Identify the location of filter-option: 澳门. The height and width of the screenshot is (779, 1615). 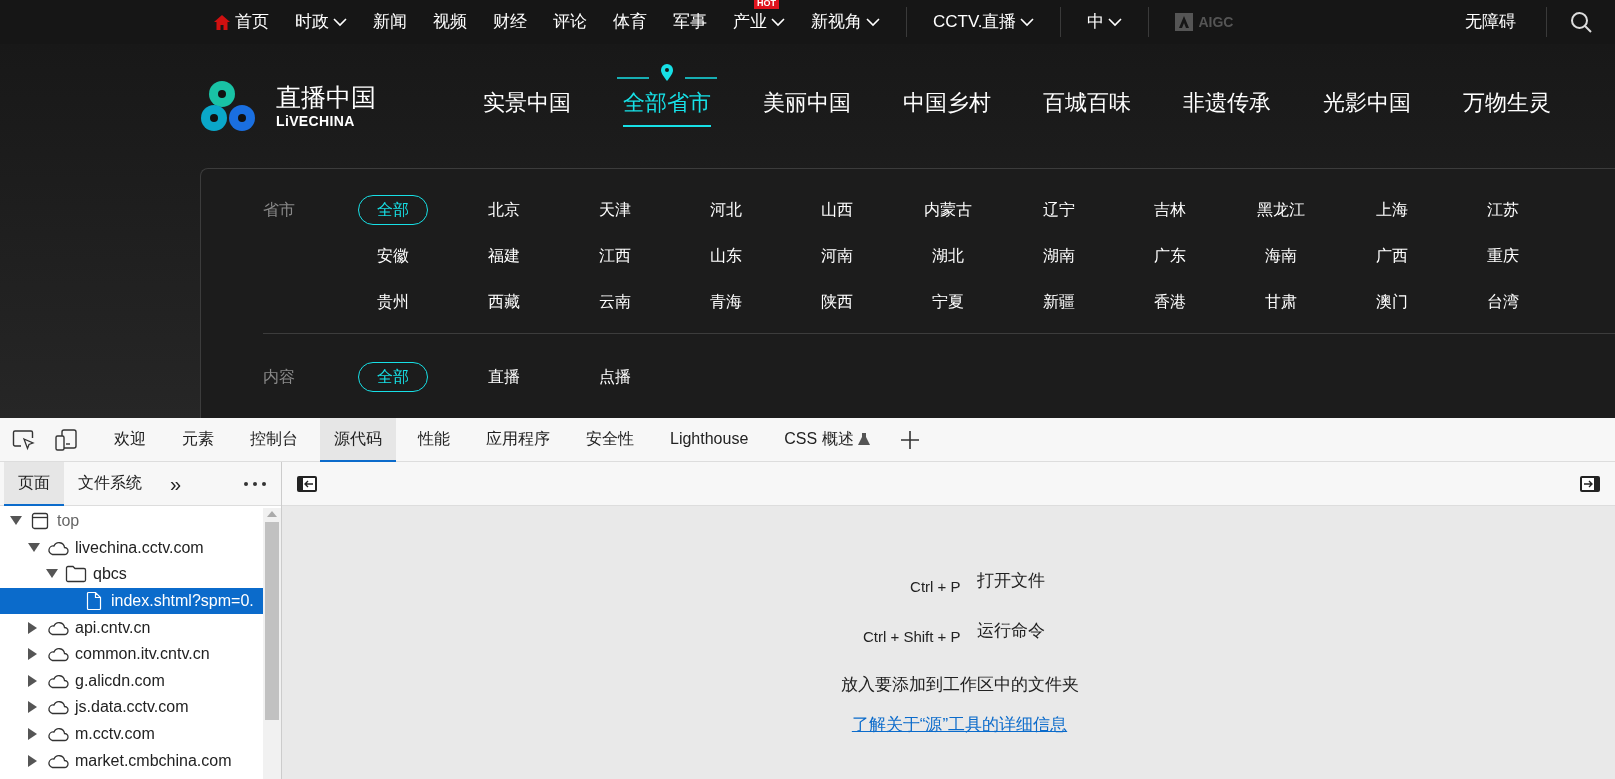
(1391, 302).